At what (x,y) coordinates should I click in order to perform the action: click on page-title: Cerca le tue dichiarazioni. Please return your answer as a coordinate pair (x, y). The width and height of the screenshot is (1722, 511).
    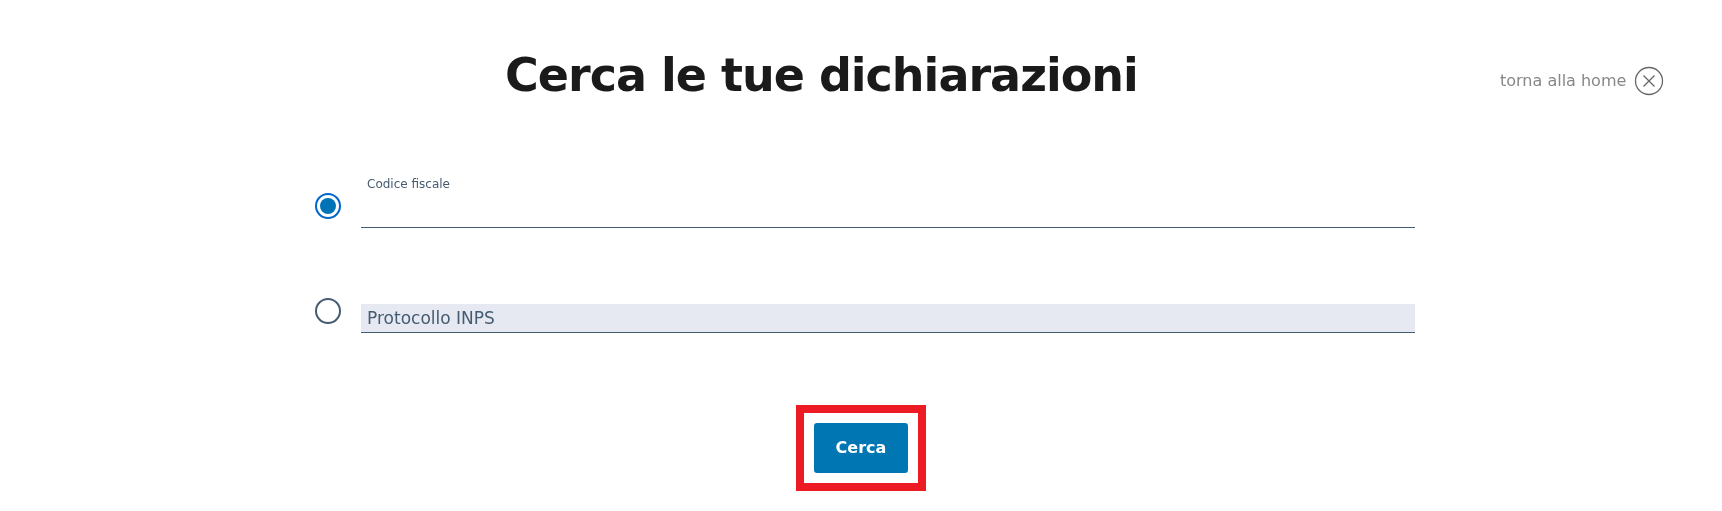
    Looking at the image, I should click on (821, 76).